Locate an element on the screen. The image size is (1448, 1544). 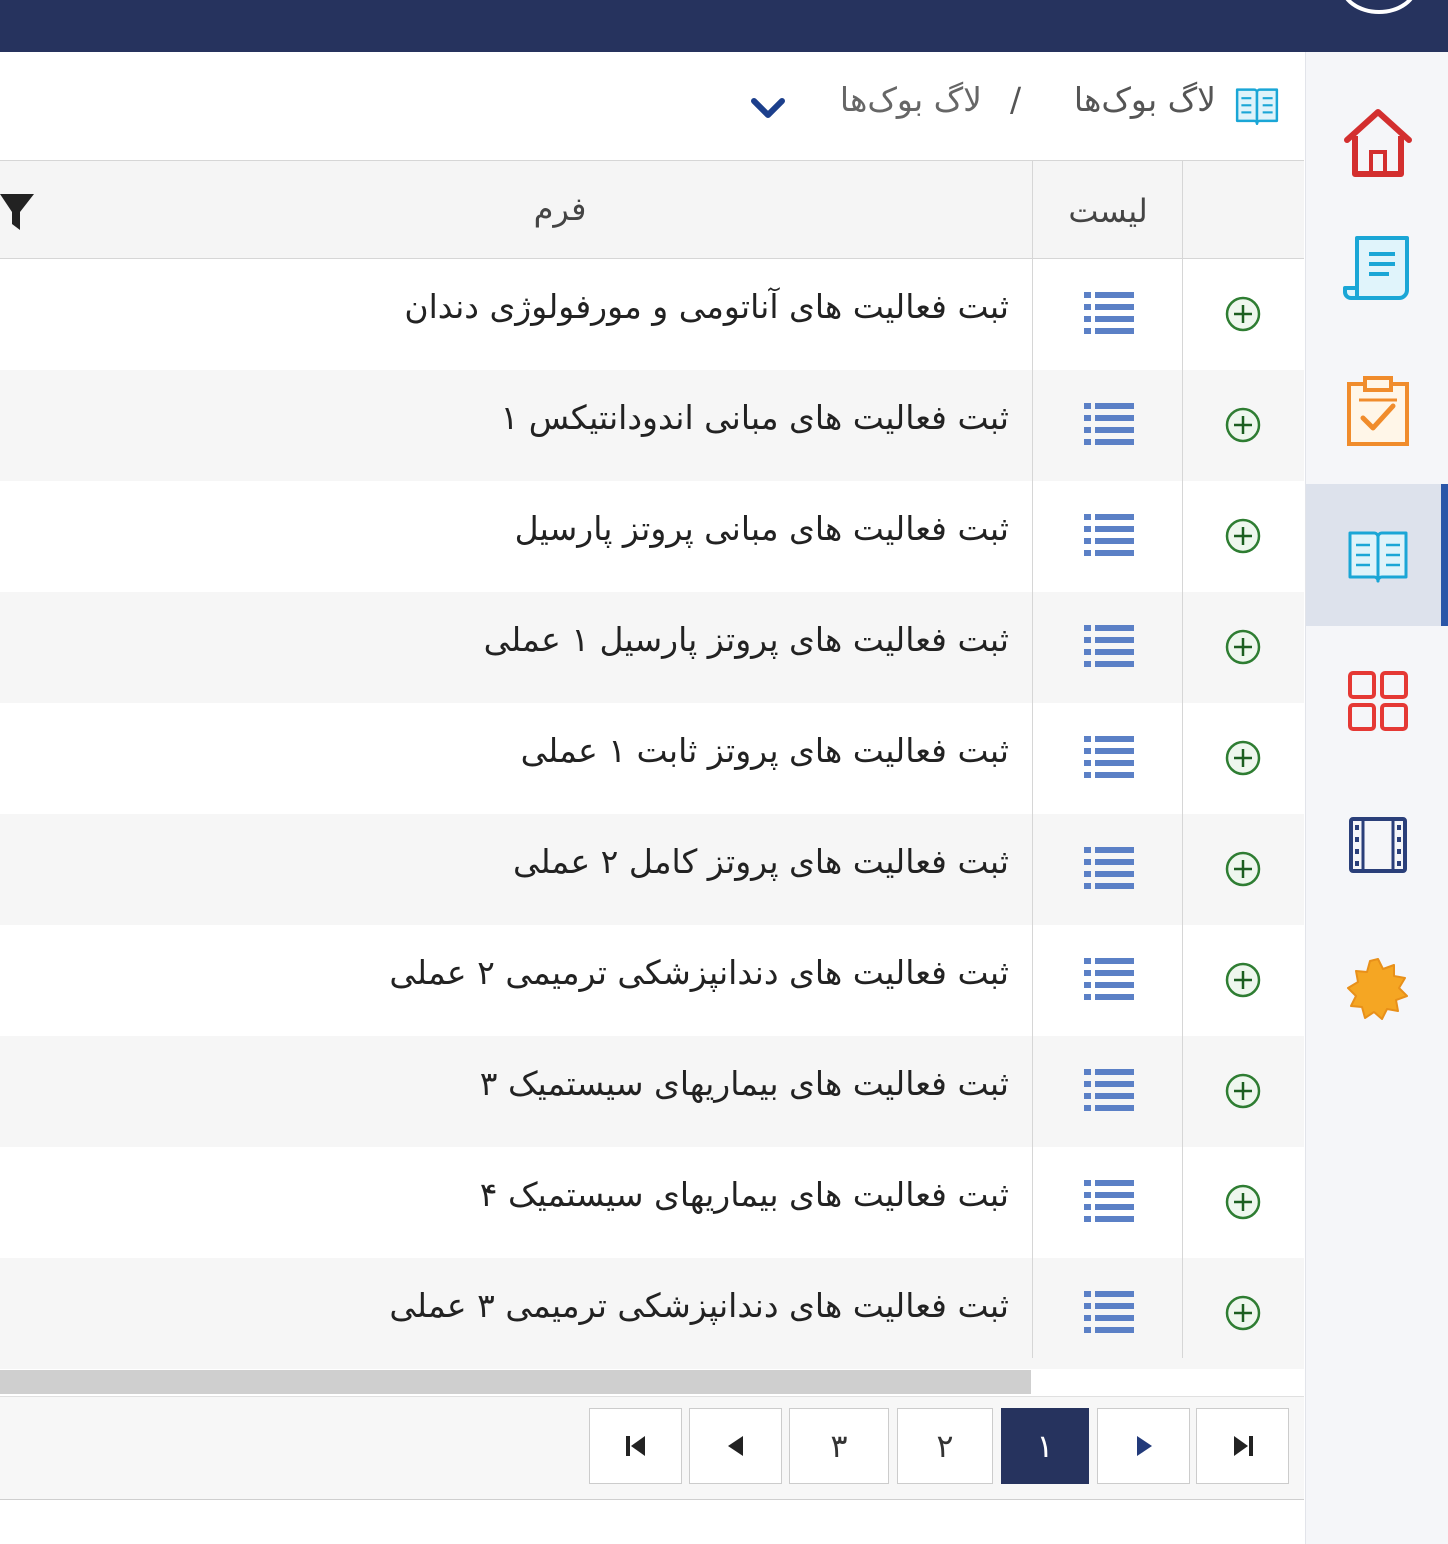
page-button-2: ۲ is located at coordinates (945, 1446).